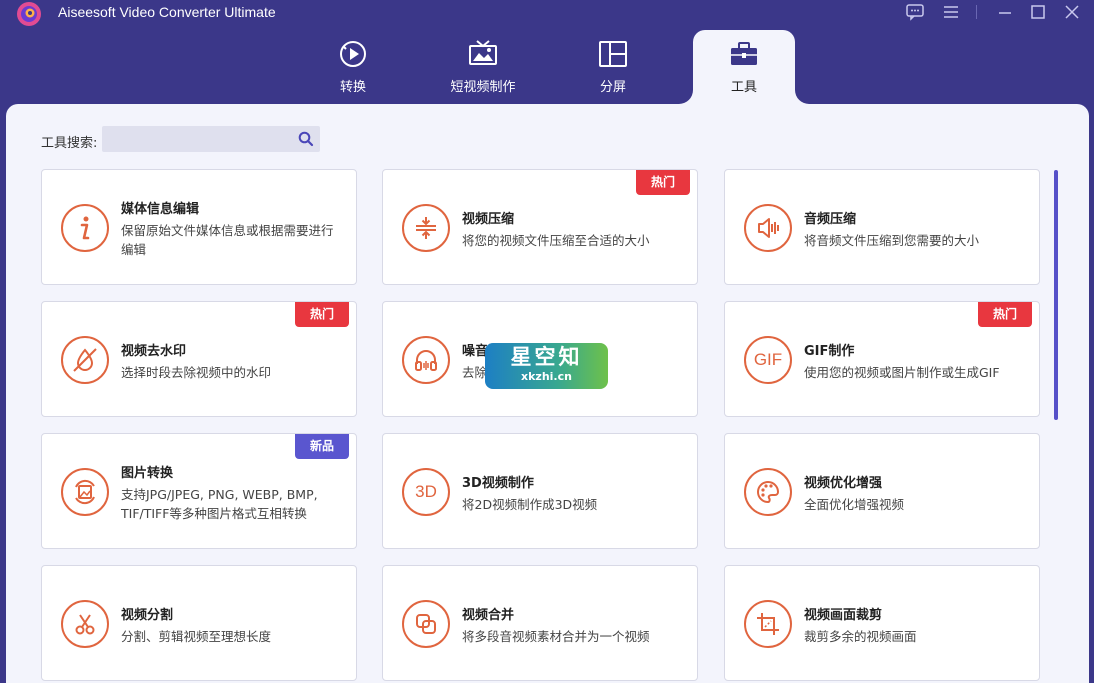 This screenshot has width=1094, height=683. I want to click on tool-description: 将多段音视频素材合并为一个视频, so click(572, 636).